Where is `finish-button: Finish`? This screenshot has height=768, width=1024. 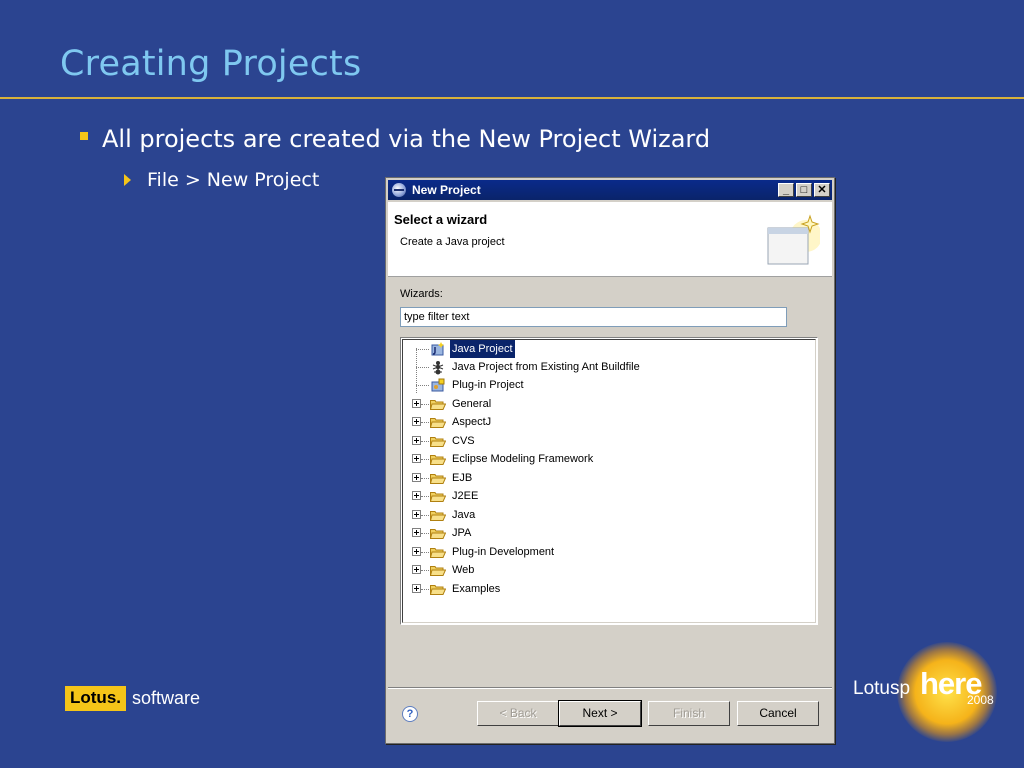 finish-button: Finish is located at coordinates (689, 713).